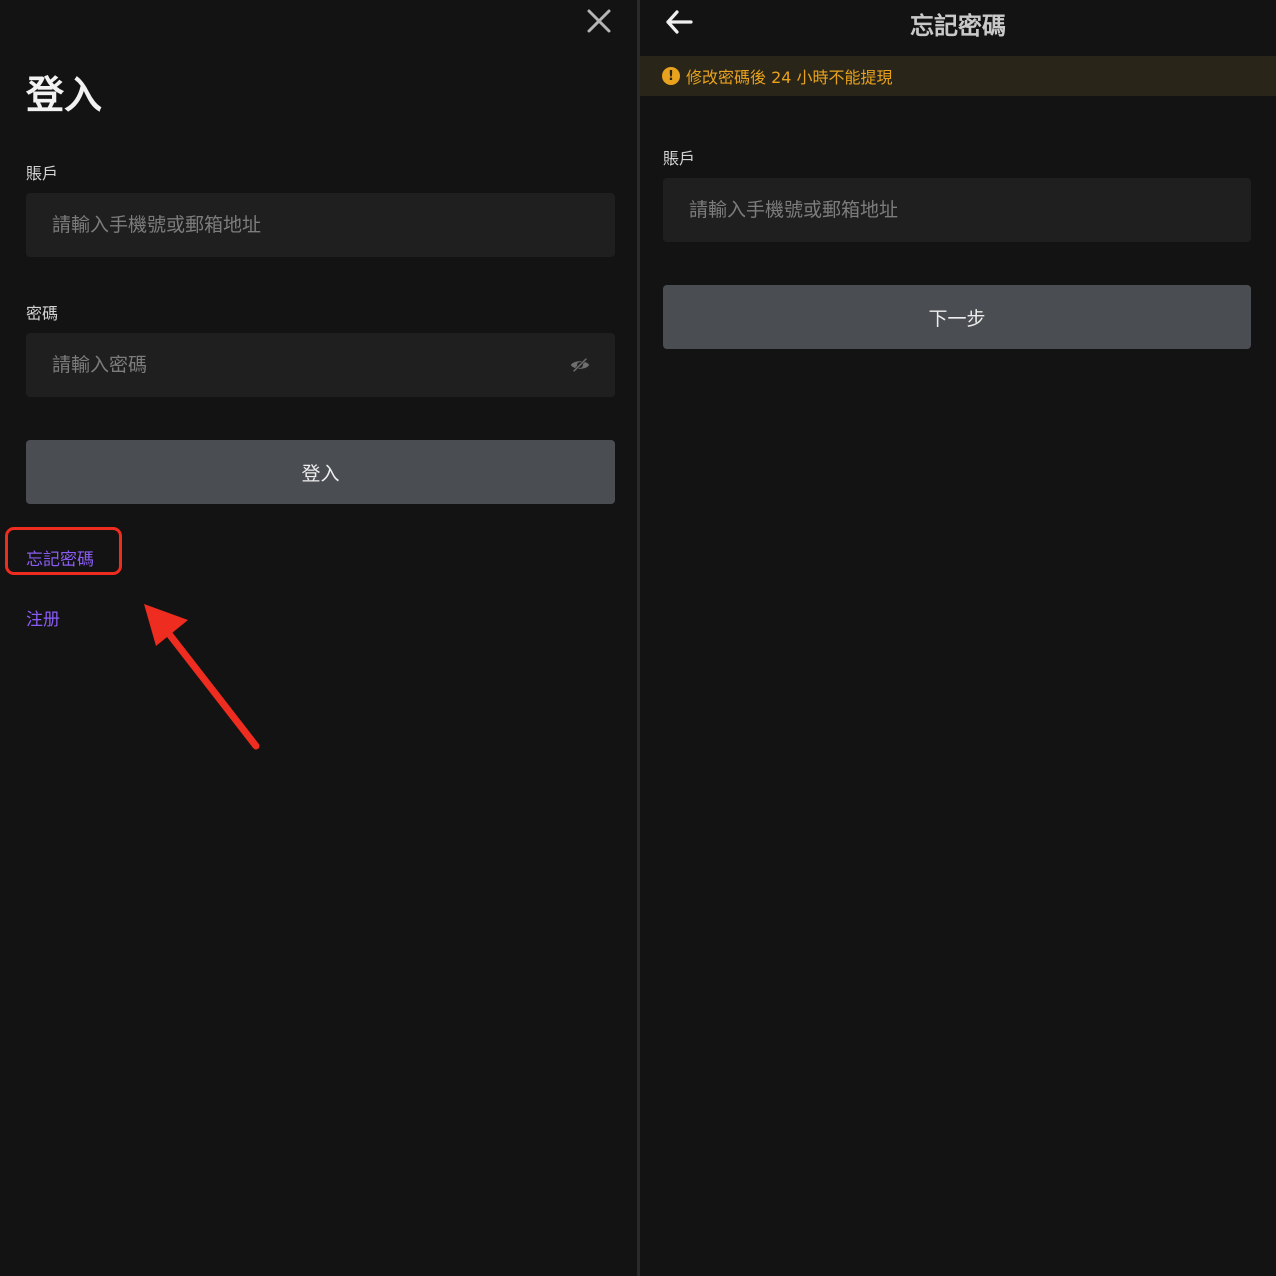 Image resolution: width=1276 pixels, height=1276 pixels. What do you see at coordinates (958, 76) in the screenshot?
I see `notice-banner: ! 修改密碼後 24 小時不能提現` at bounding box center [958, 76].